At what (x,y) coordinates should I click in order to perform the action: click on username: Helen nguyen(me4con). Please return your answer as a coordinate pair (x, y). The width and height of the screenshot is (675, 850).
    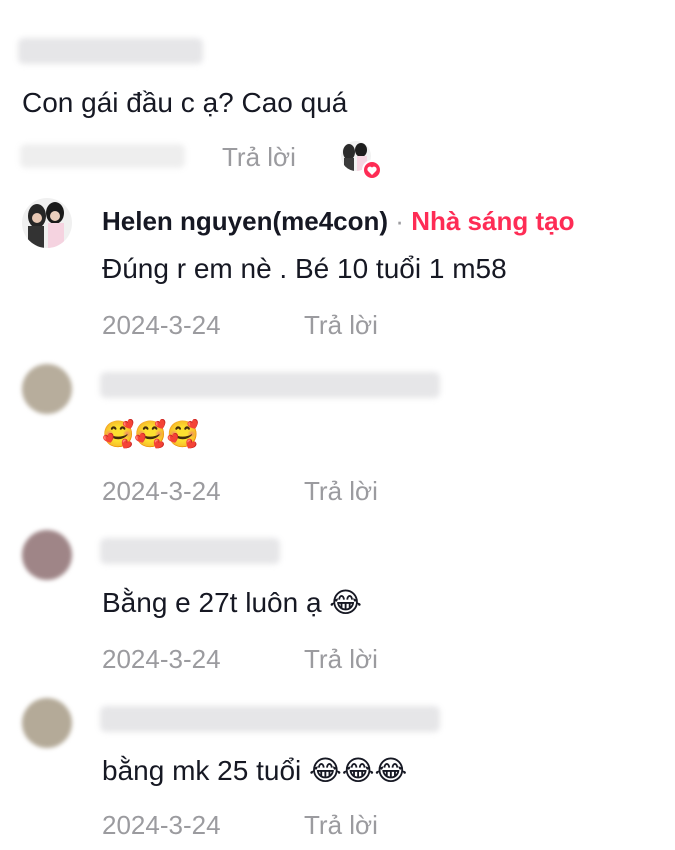
    Looking at the image, I should click on (245, 221).